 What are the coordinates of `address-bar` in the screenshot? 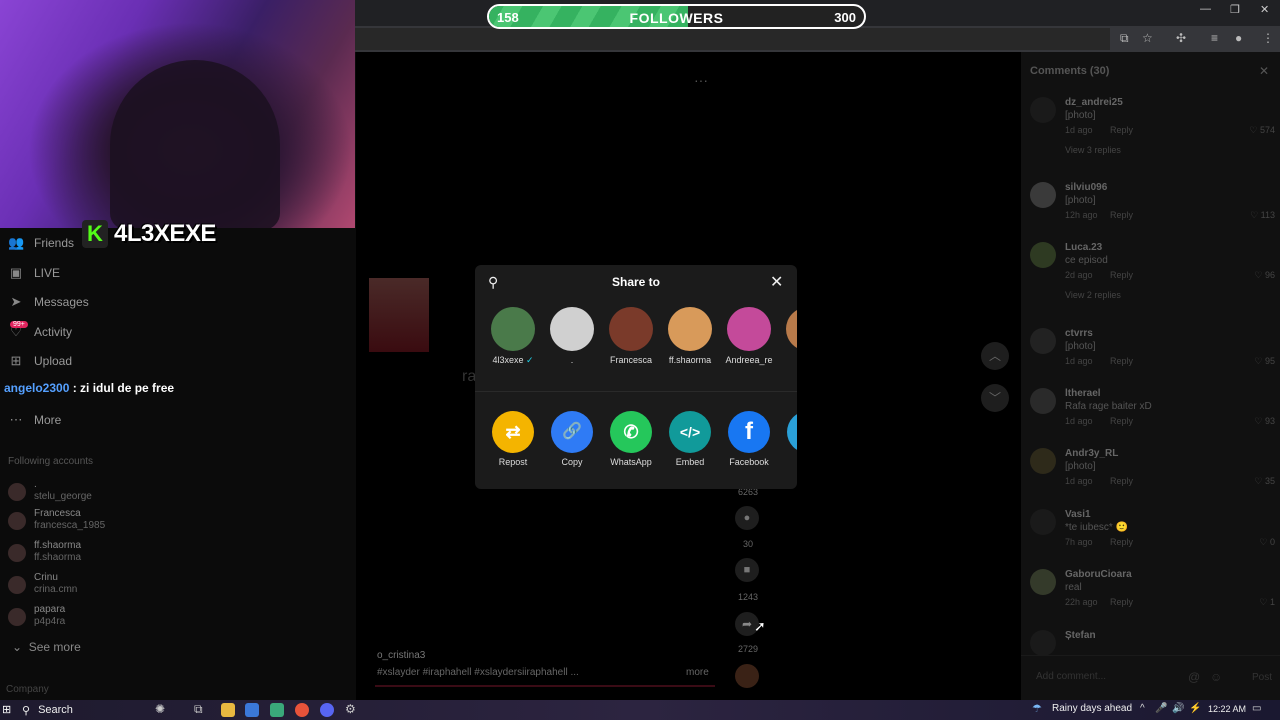 It's located at (732, 39).